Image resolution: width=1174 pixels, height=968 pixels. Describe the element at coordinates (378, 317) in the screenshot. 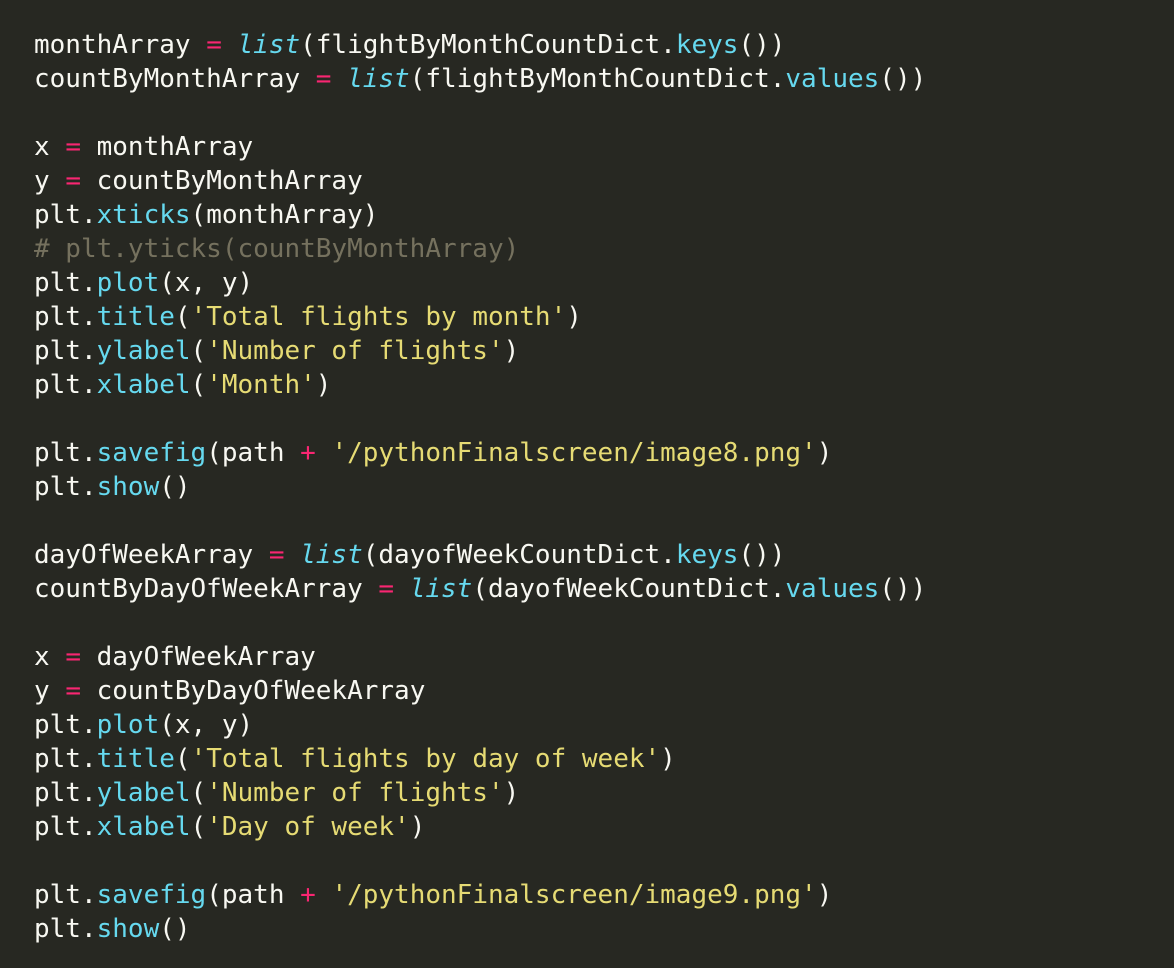

I see `string-token: 'Total flights by month'` at that location.